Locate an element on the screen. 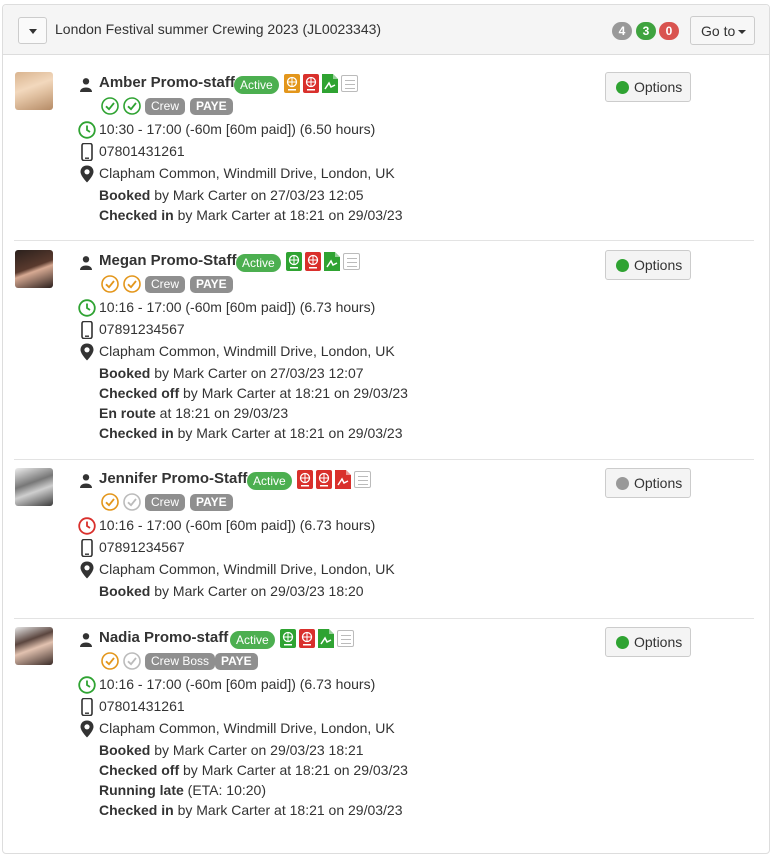 The width and height of the screenshot is (774, 856). history-text: (ETA: 10:20) is located at coordinates (224, 790).